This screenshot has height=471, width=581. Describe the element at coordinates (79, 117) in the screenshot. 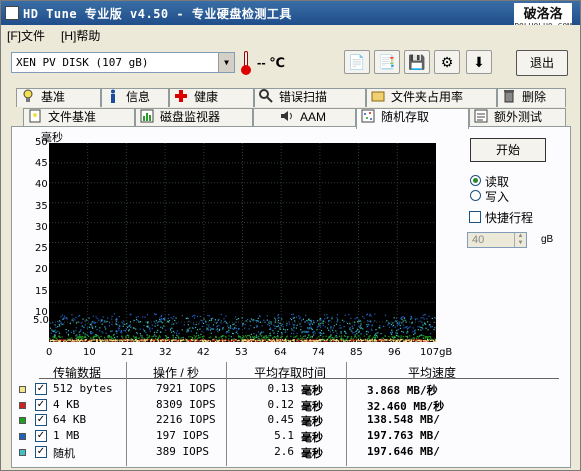

I see `tab-file-benchmark: 文件基准` at that location.